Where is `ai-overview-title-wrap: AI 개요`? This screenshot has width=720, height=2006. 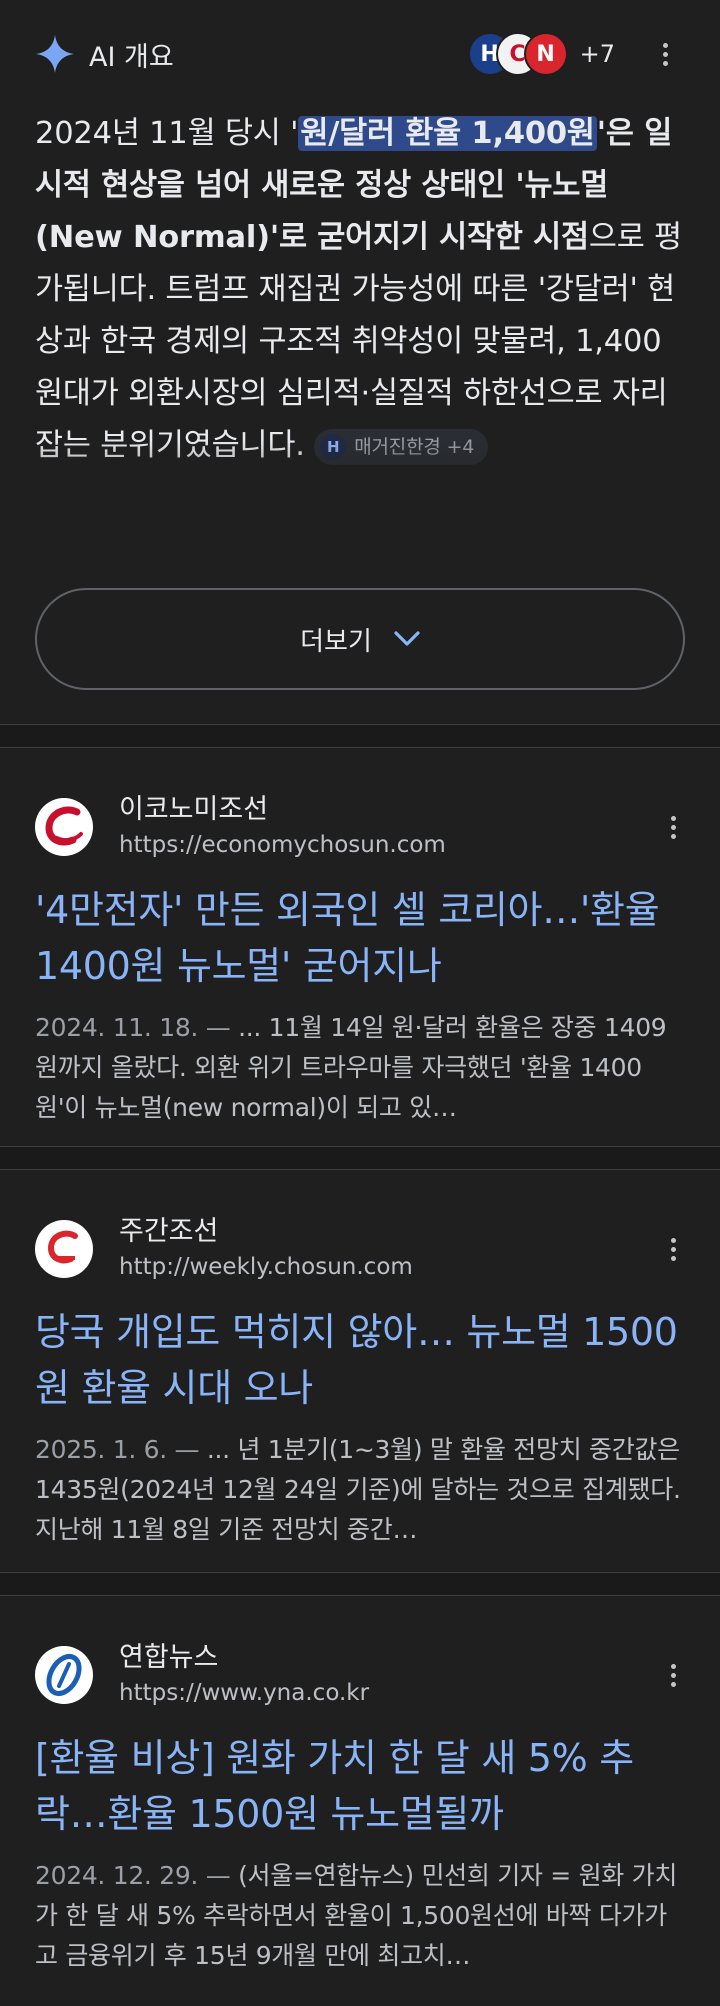 ai-overview-title-wrap: AI 개요 is located at coordinates (104, 54).